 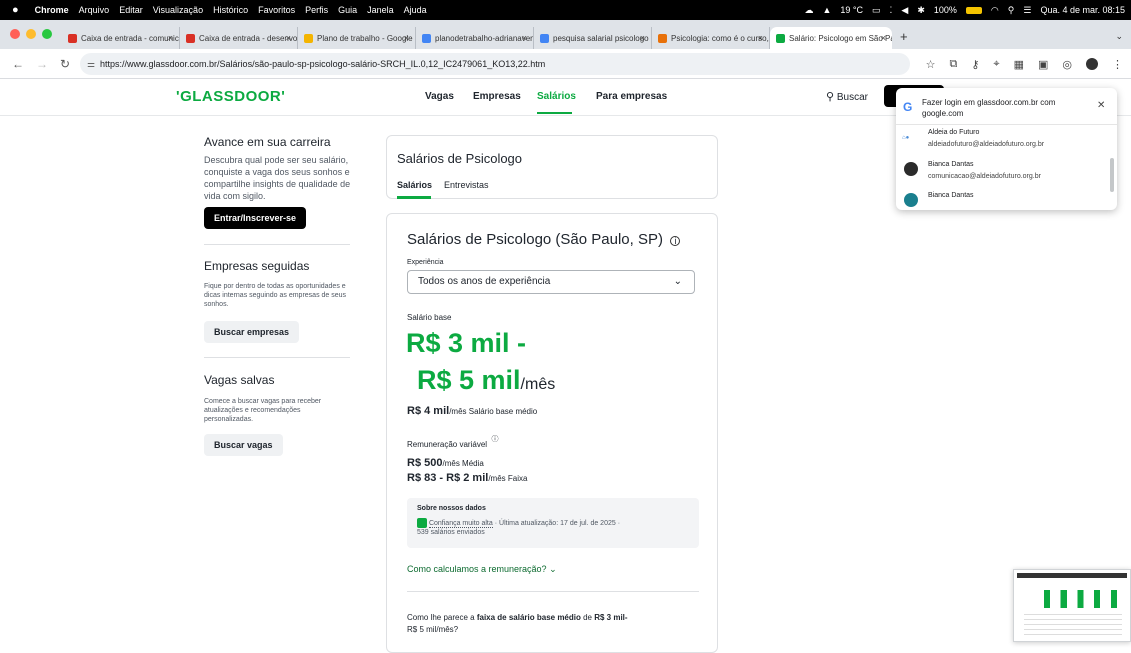 What do you see at coordinates (91, 64) in the screenshot?
I see `site-info-icon: ⚌` at bounding box center [91, 64].